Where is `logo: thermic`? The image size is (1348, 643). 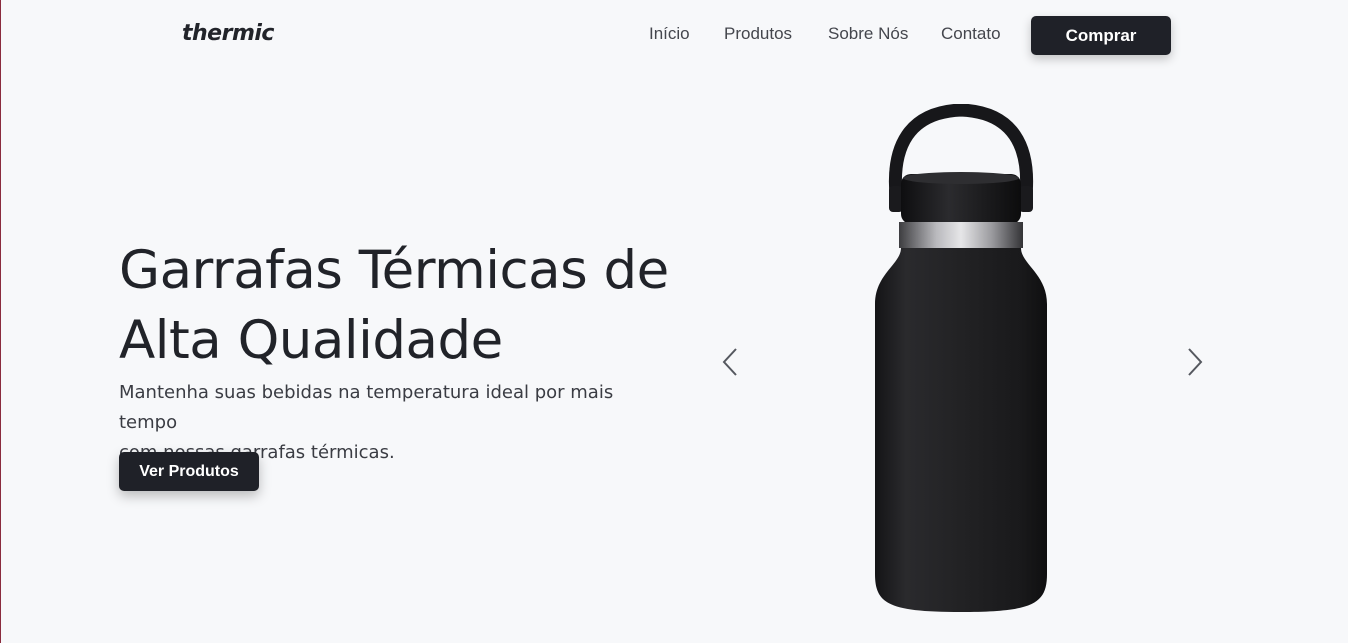 logo: thermic is located at coordinates (228, 33).